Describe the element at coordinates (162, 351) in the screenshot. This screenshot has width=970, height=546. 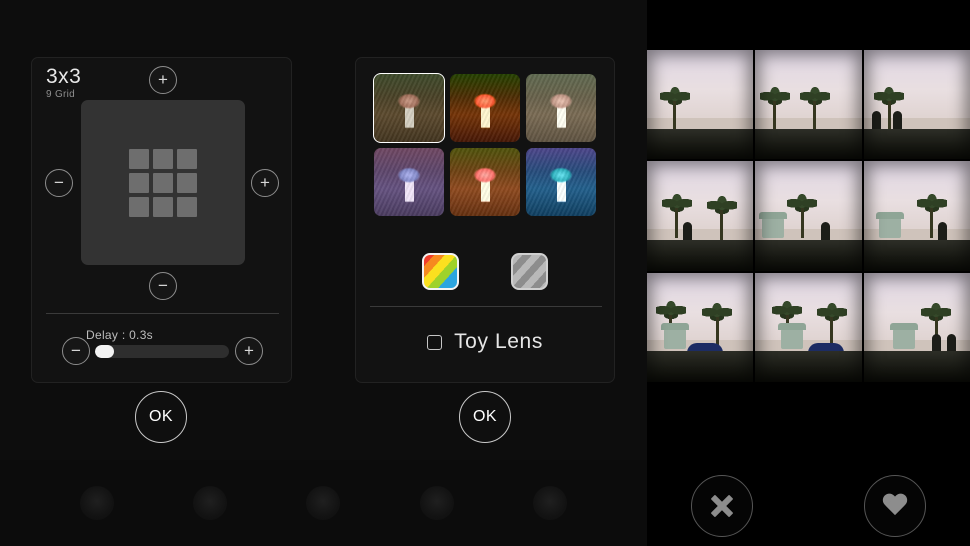
I see `delay-slider` at that location.